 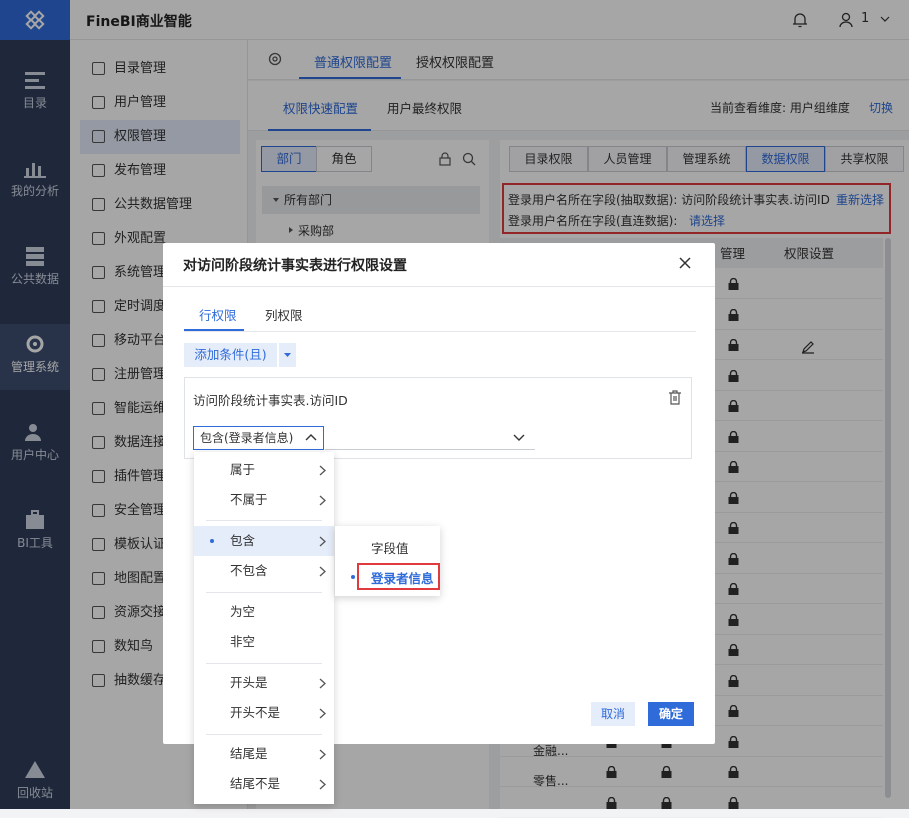 I want to click on menu-item-contains: 包含, so click(x=264, y=541).